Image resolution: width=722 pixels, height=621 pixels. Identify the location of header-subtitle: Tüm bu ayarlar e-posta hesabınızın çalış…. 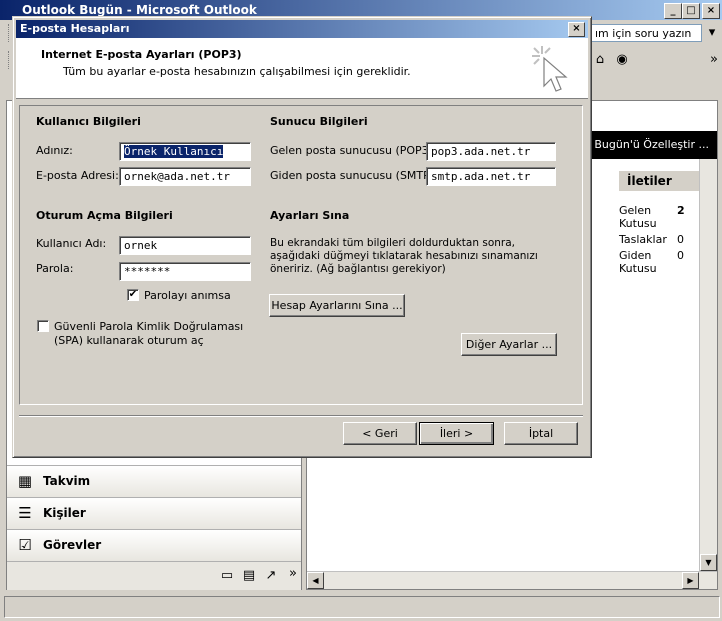
(237, 71).